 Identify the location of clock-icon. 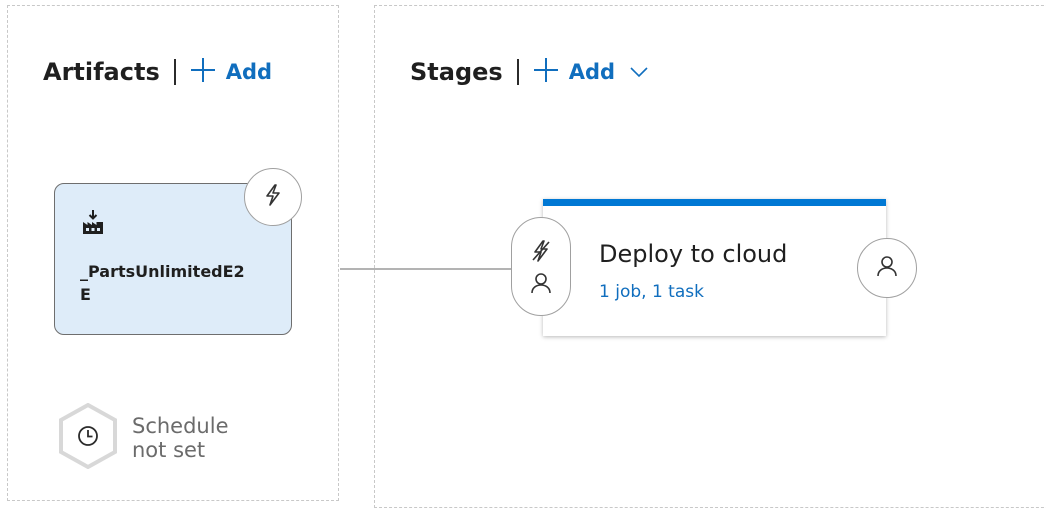
(88, 437).